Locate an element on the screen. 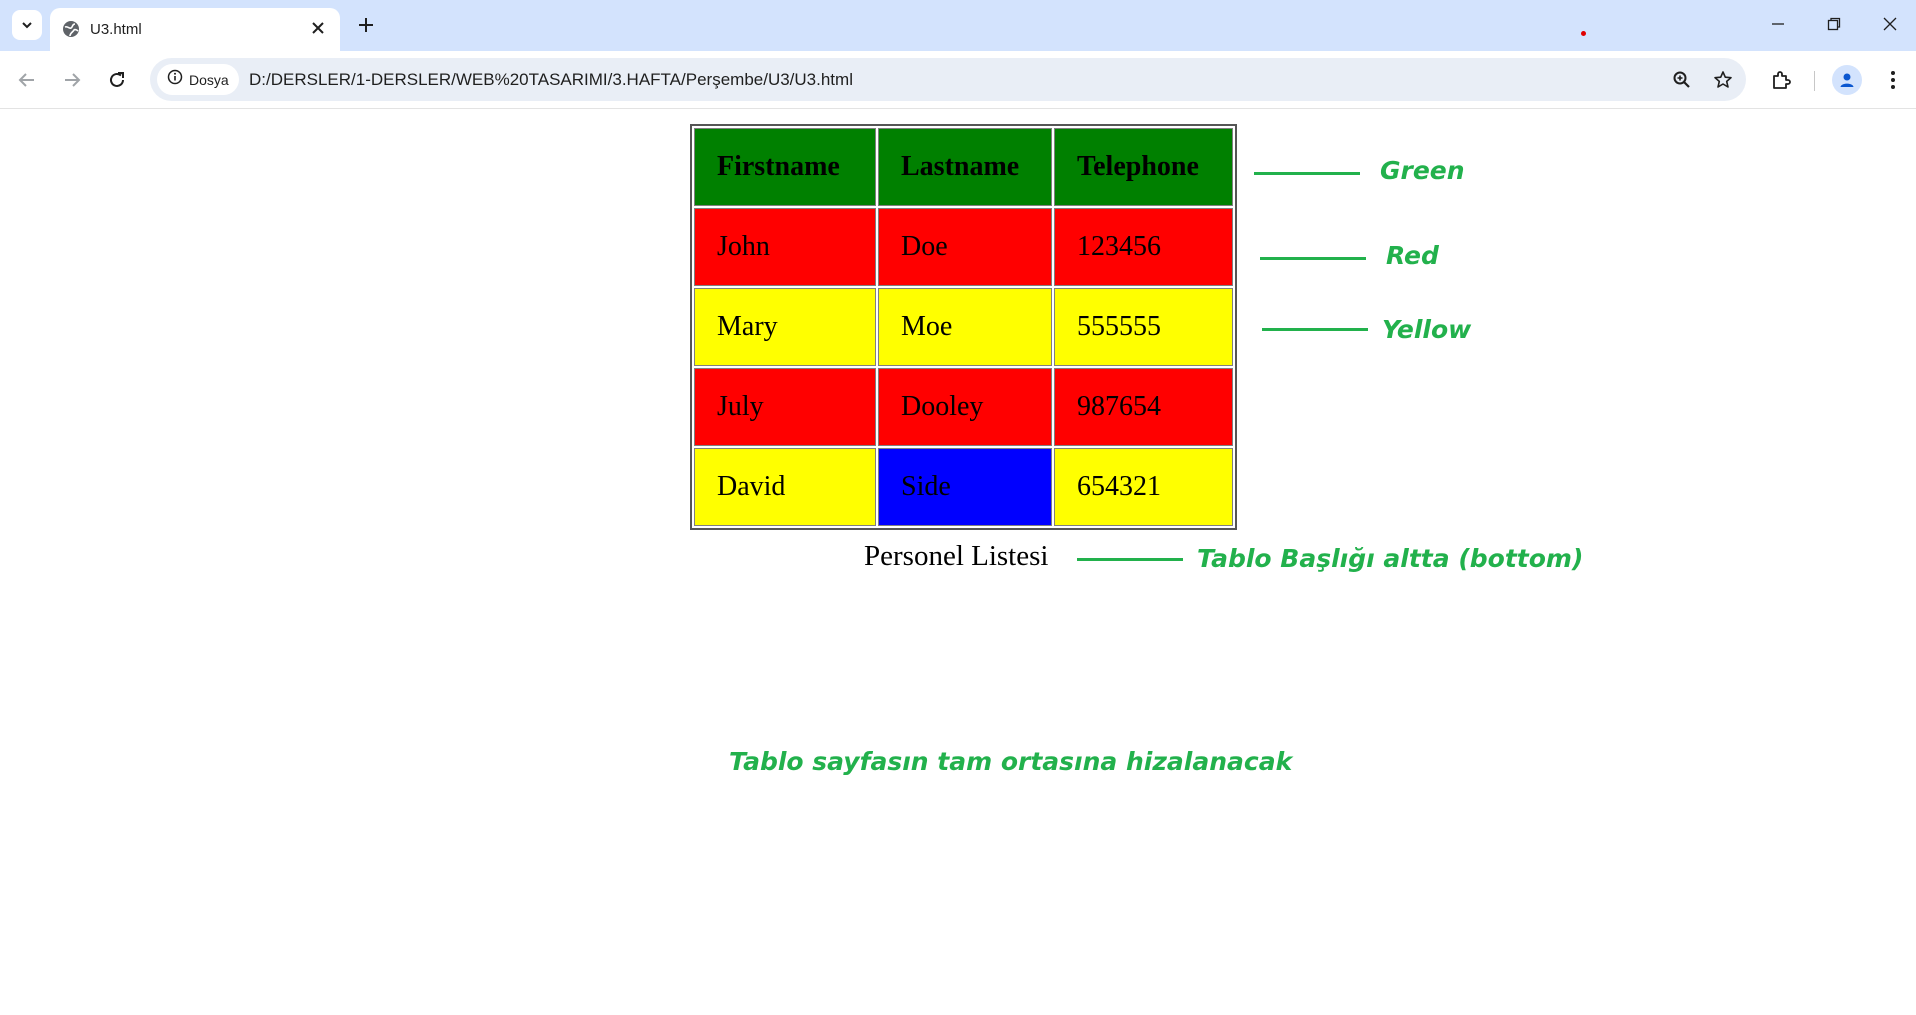 The width and height of the screenshot is (1916, 1015). reload-icon is located at coordinates (117, 79).